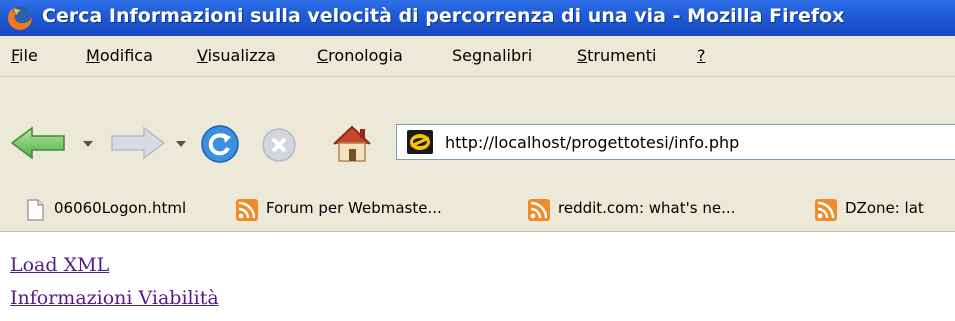 The height and width of the screenshot is (321, 955). Describe the element at coordinates (352, 143) in the screenshot. I see `home-icon` at that location.